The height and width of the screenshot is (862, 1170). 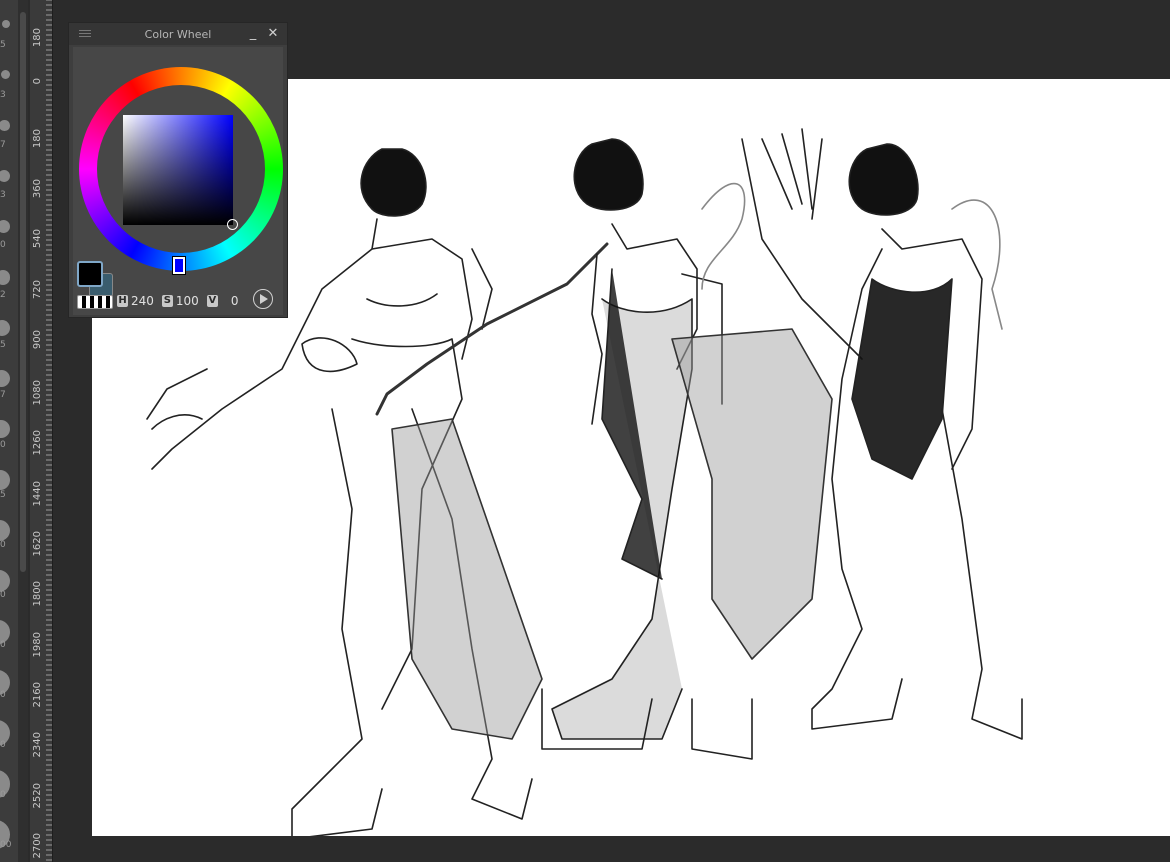 What do you see at coordinates (37, 289) in the screenshot?
I see `ruler-label: 720` at bounding box center [37, 289].